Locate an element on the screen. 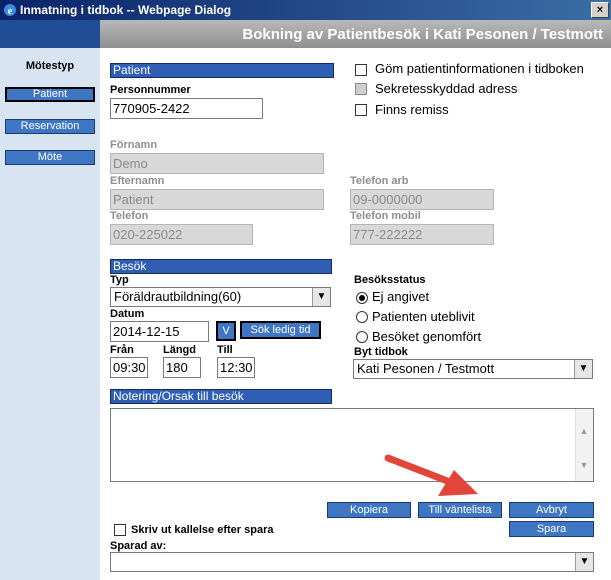 The width and height of the screenshot is (611, 580). fornamn-input: Demo is located at coordinates (217, 163).